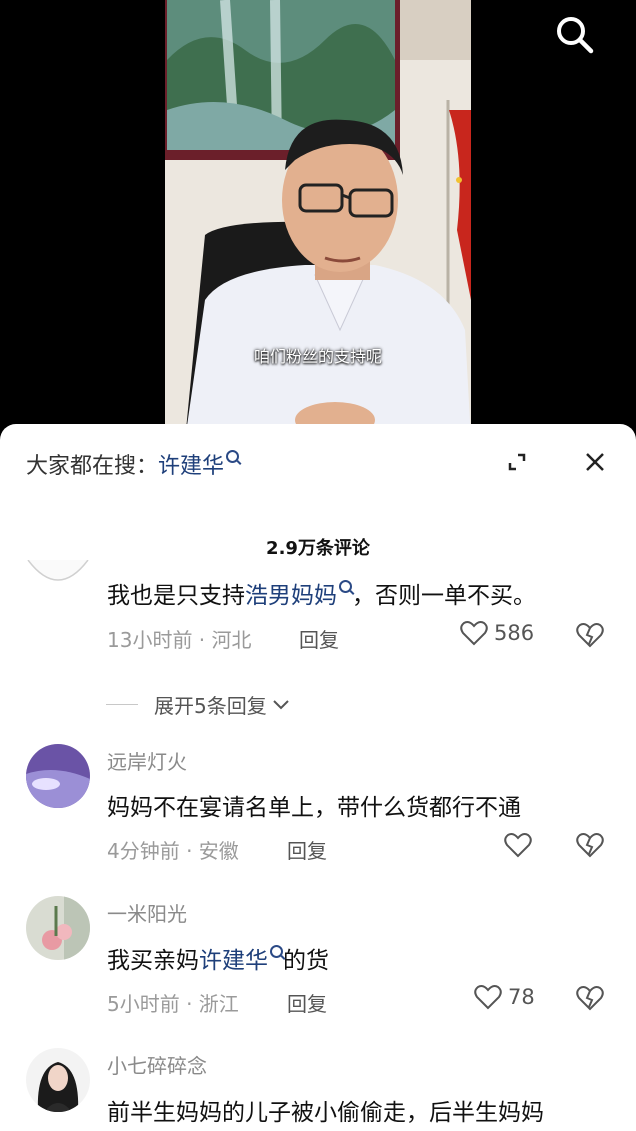  I want to click on trending-search-keyword: 许建华, so click(191, 466).